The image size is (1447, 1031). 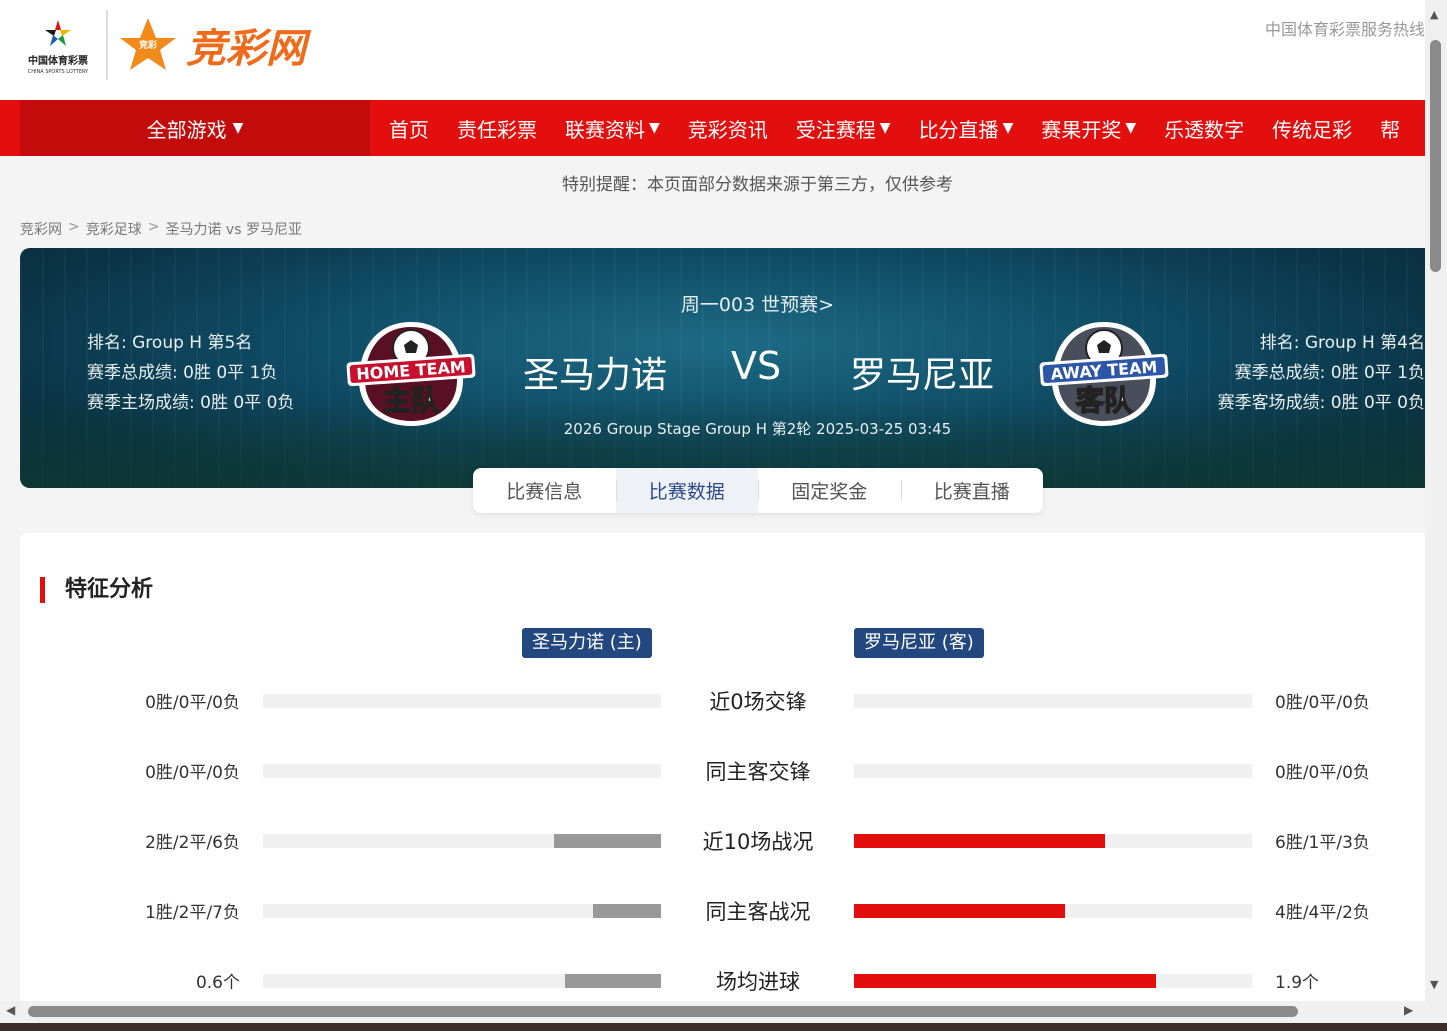 I want to click on away-value: 1.9个, so click(x=1297, y=983).